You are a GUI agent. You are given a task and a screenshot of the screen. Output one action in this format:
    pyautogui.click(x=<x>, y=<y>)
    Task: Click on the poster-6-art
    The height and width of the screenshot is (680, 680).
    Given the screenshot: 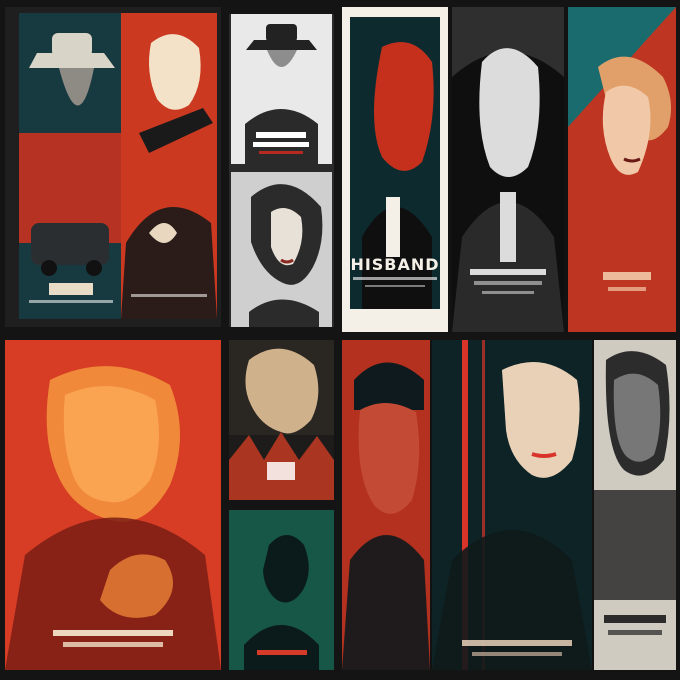 What is the action you would take?
    pyautogui.click(x=508, y=169)
    